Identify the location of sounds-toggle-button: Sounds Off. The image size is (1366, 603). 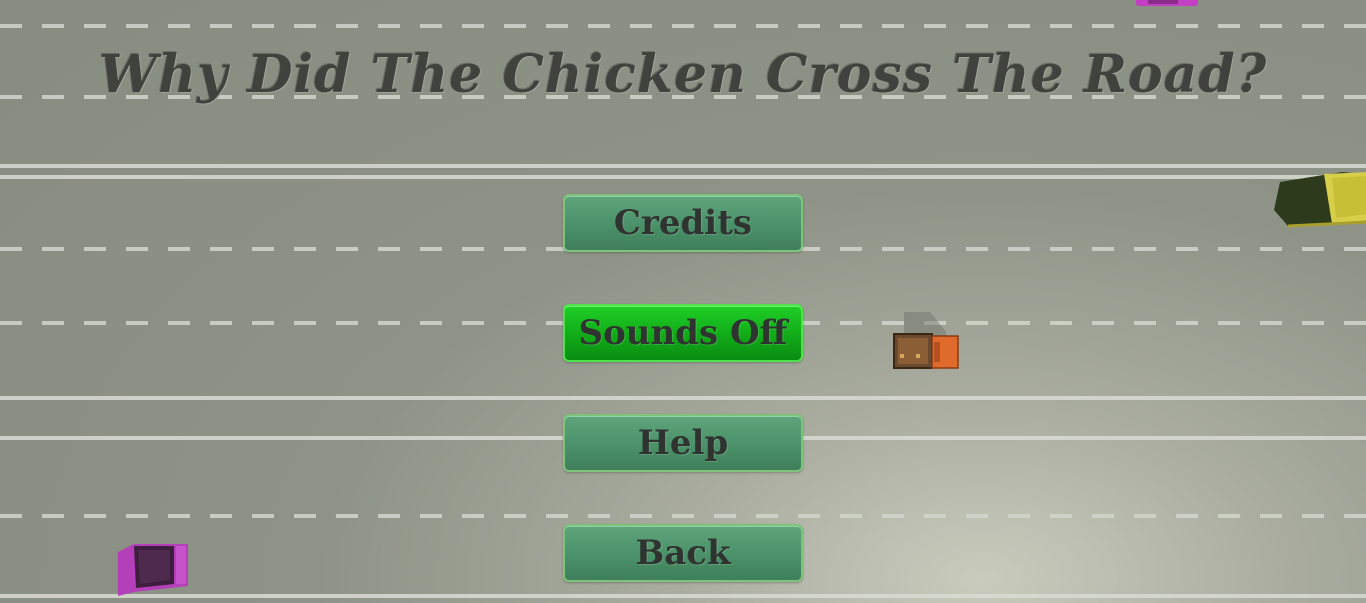
(683, 333).